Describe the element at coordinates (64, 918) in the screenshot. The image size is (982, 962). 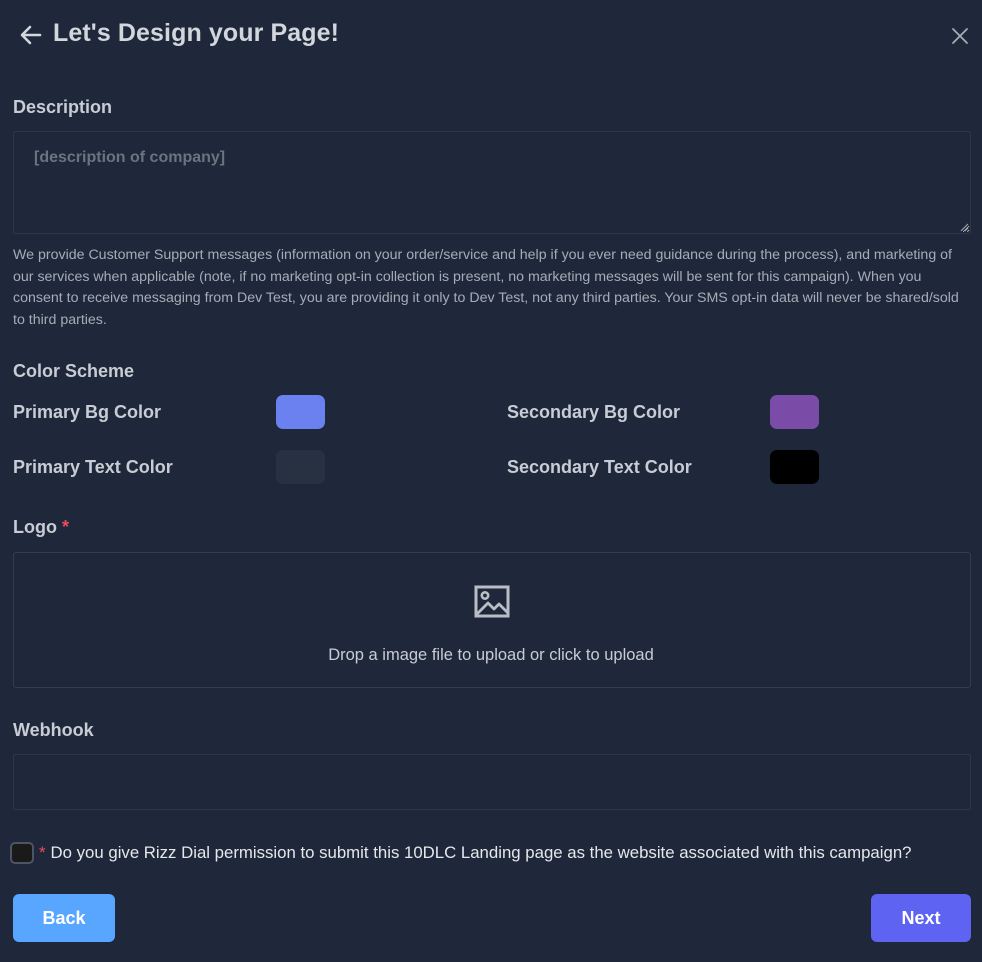
I see `back-button: Back` at that location.